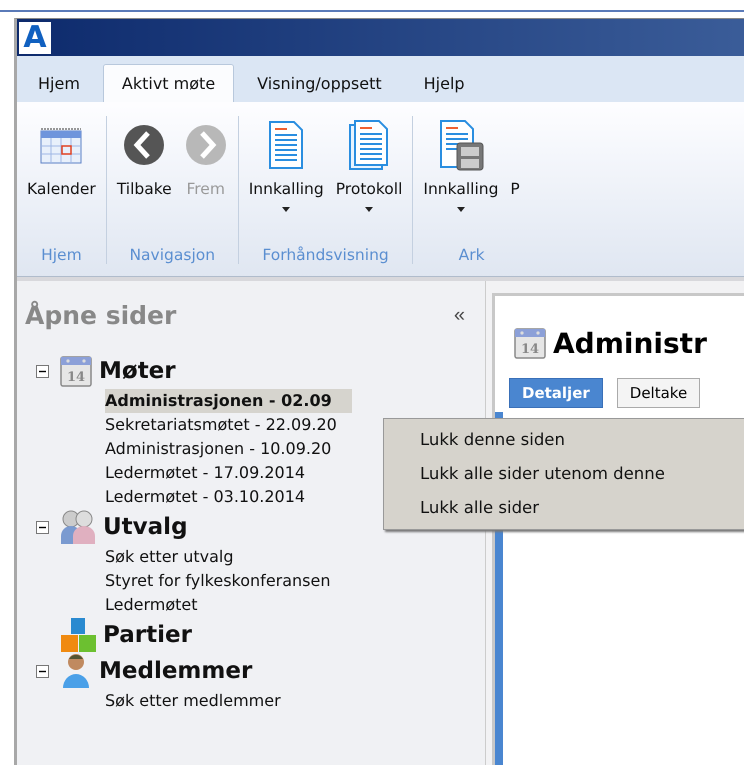 The width and height of the screenshot is (744, 765). What do you see at coordinates (59, 83) in the screenshot?
I see `ribbon-tab: Hjem` at bounding box center [59, 83].